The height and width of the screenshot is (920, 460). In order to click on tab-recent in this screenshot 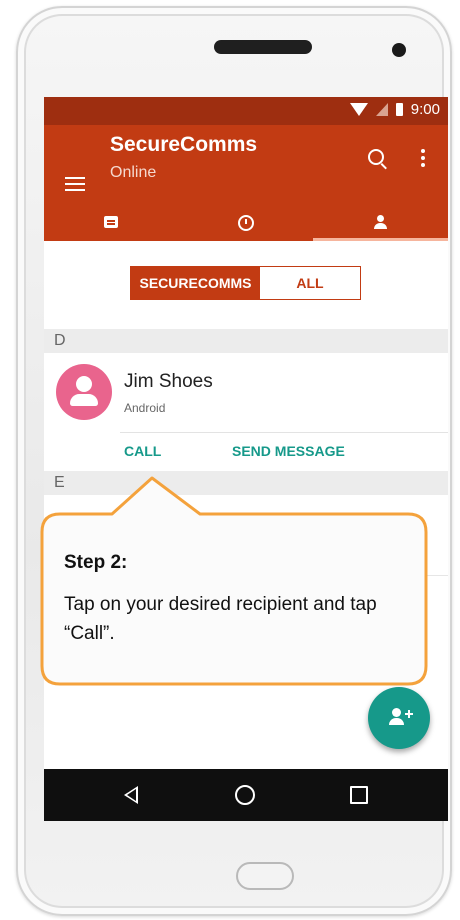, I will do `click(246, 227)`.